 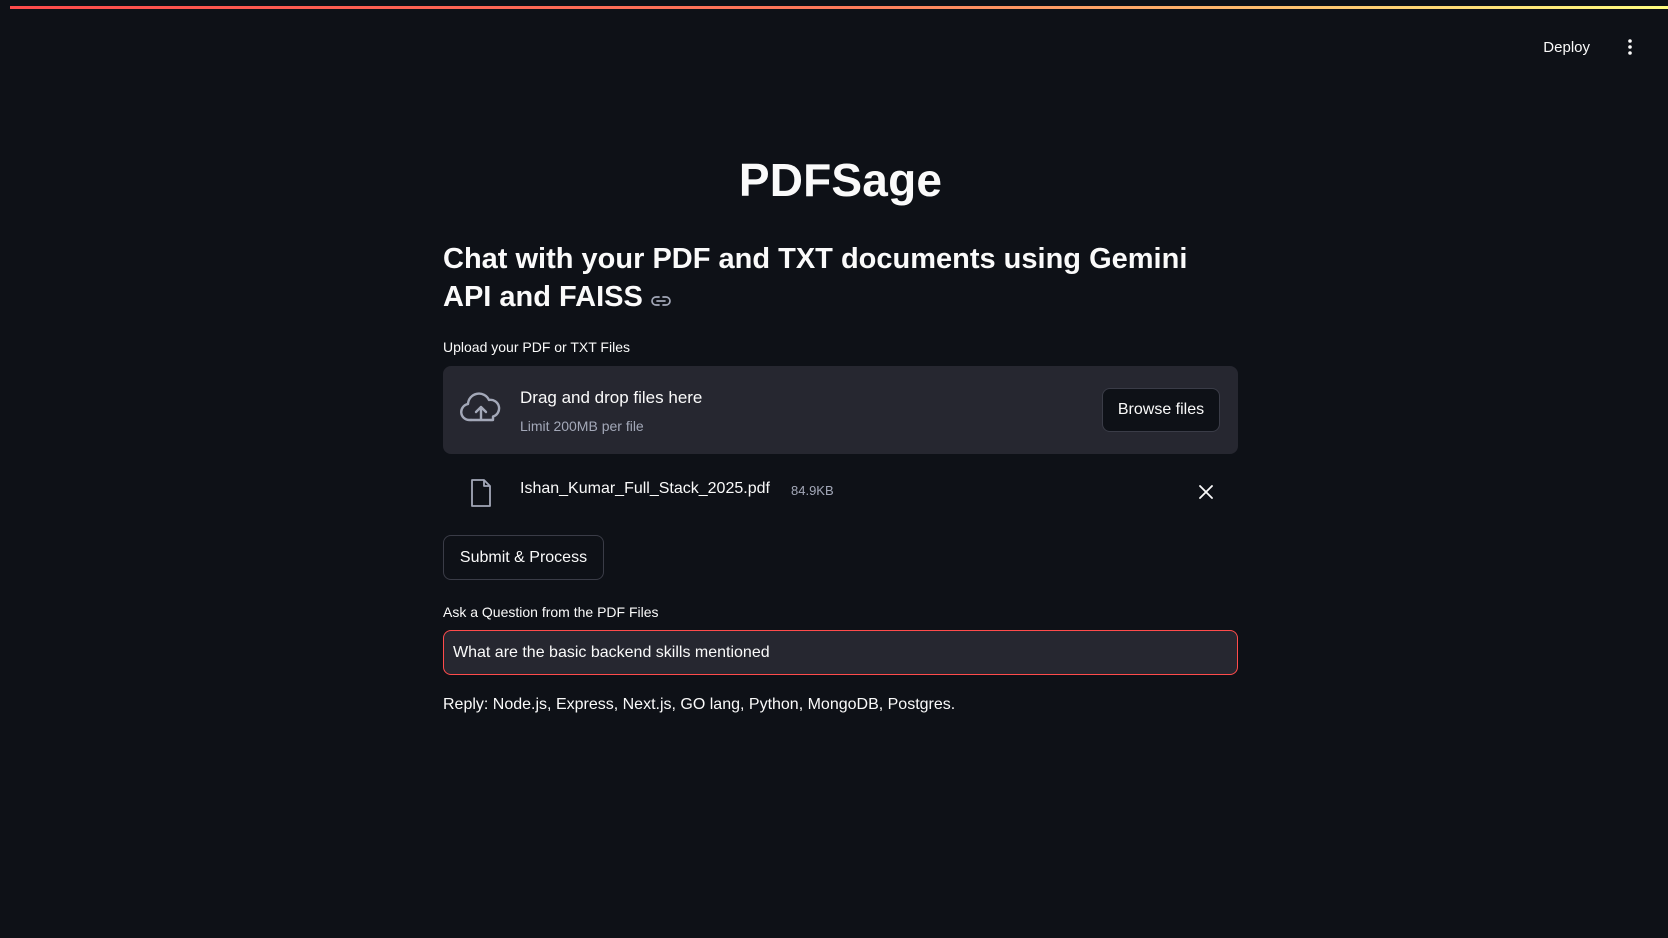 What do you see at coordinates (1630, 47) in the screenshot?
I see `vertical-ellipsis-icon` at bounding box center [1630, 47].